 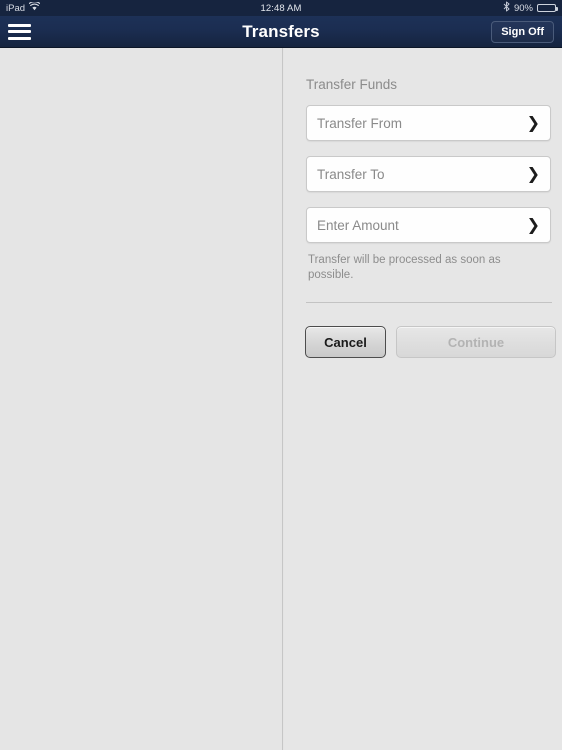 What do you see at coordinates (547, 8) in the screenshot?
I see `battery-icon` at bounding box center [547, 8].